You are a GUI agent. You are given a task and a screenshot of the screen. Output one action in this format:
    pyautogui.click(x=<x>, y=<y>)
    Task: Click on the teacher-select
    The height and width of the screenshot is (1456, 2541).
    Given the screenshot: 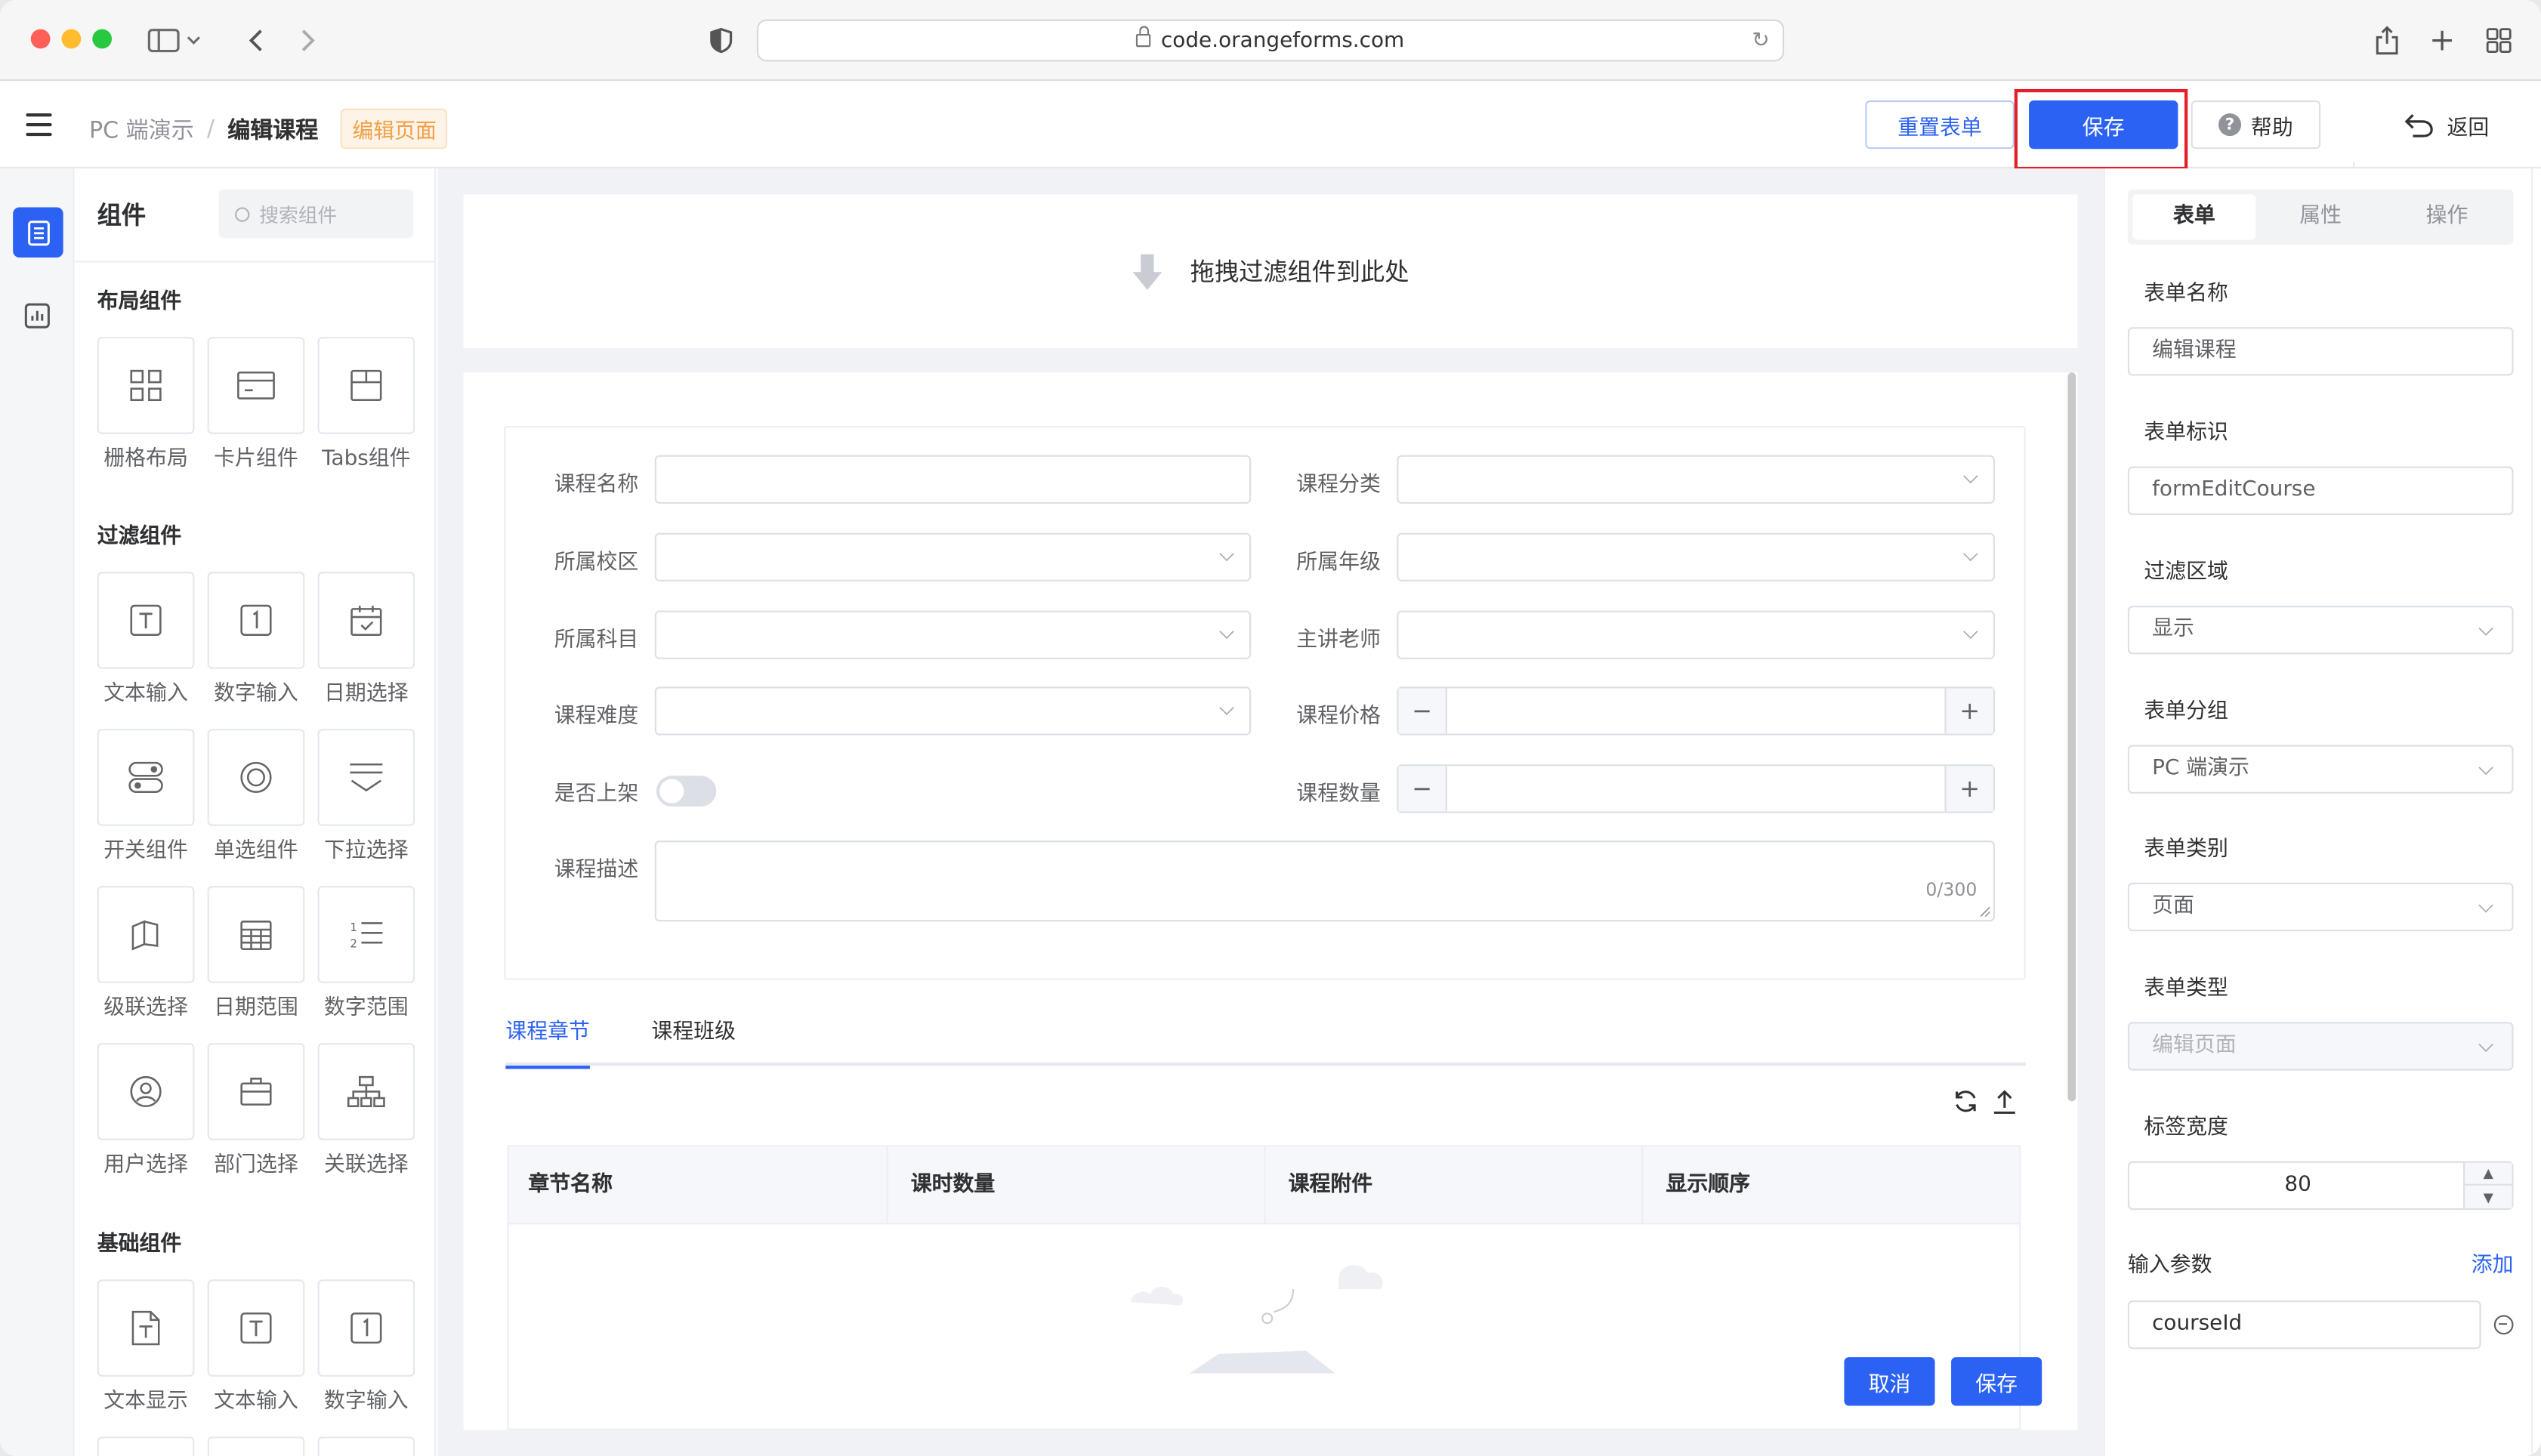 What is the action you would take?
    pyautogui.click(x=1696, y=634)
    